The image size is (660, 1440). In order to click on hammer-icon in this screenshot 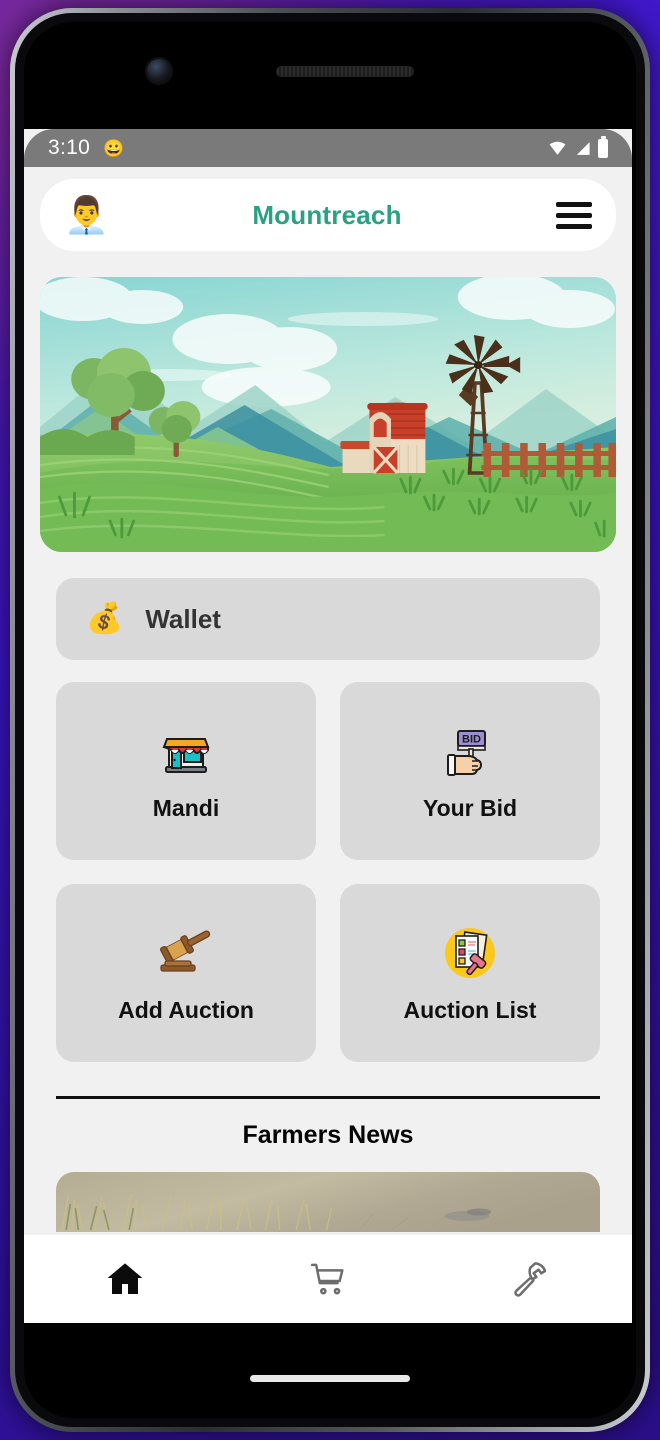, I will do `click(529, 1279)`.